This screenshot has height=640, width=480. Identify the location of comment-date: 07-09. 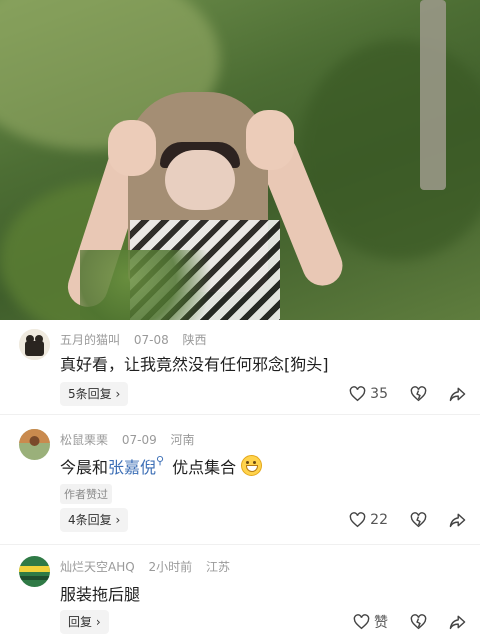
(139, 440).